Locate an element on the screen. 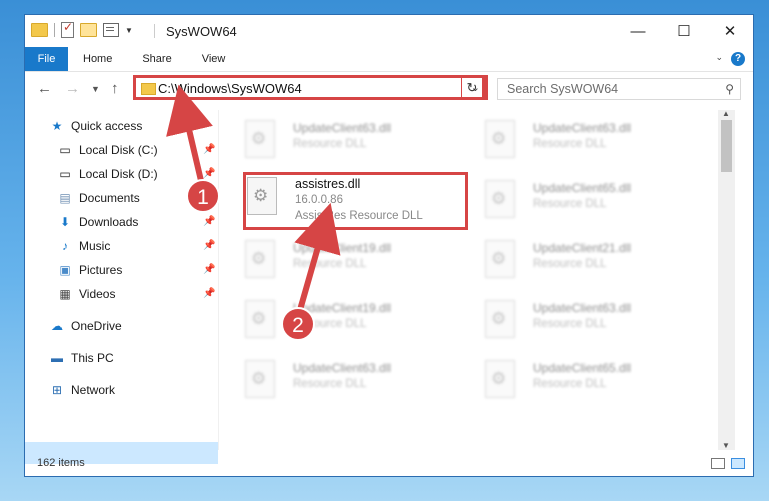 Image resolution: width=769 pixels, height=501 pixels. step-1-badge: 1 is located at coordinates (203, 196).